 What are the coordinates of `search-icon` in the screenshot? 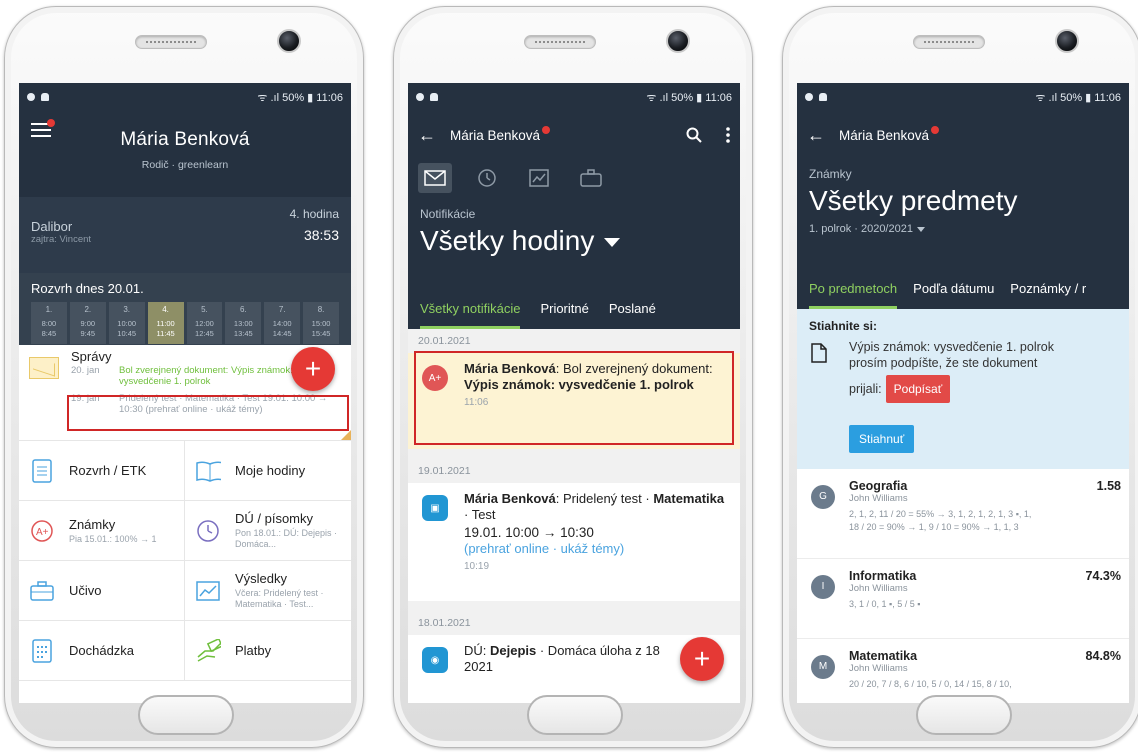 It's located at (694, 135).